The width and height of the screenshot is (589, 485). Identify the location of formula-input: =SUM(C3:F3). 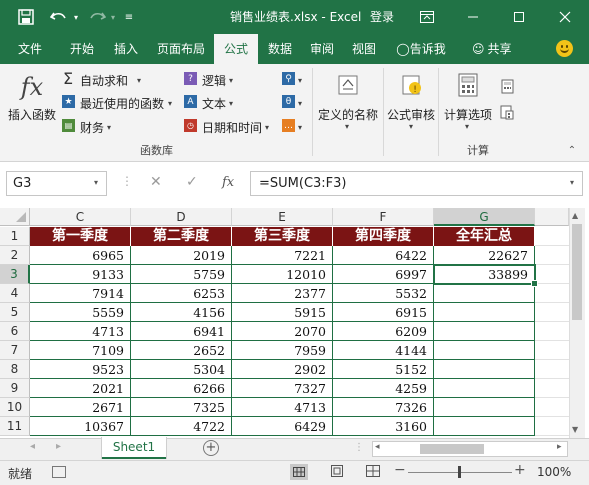
(416, 183).